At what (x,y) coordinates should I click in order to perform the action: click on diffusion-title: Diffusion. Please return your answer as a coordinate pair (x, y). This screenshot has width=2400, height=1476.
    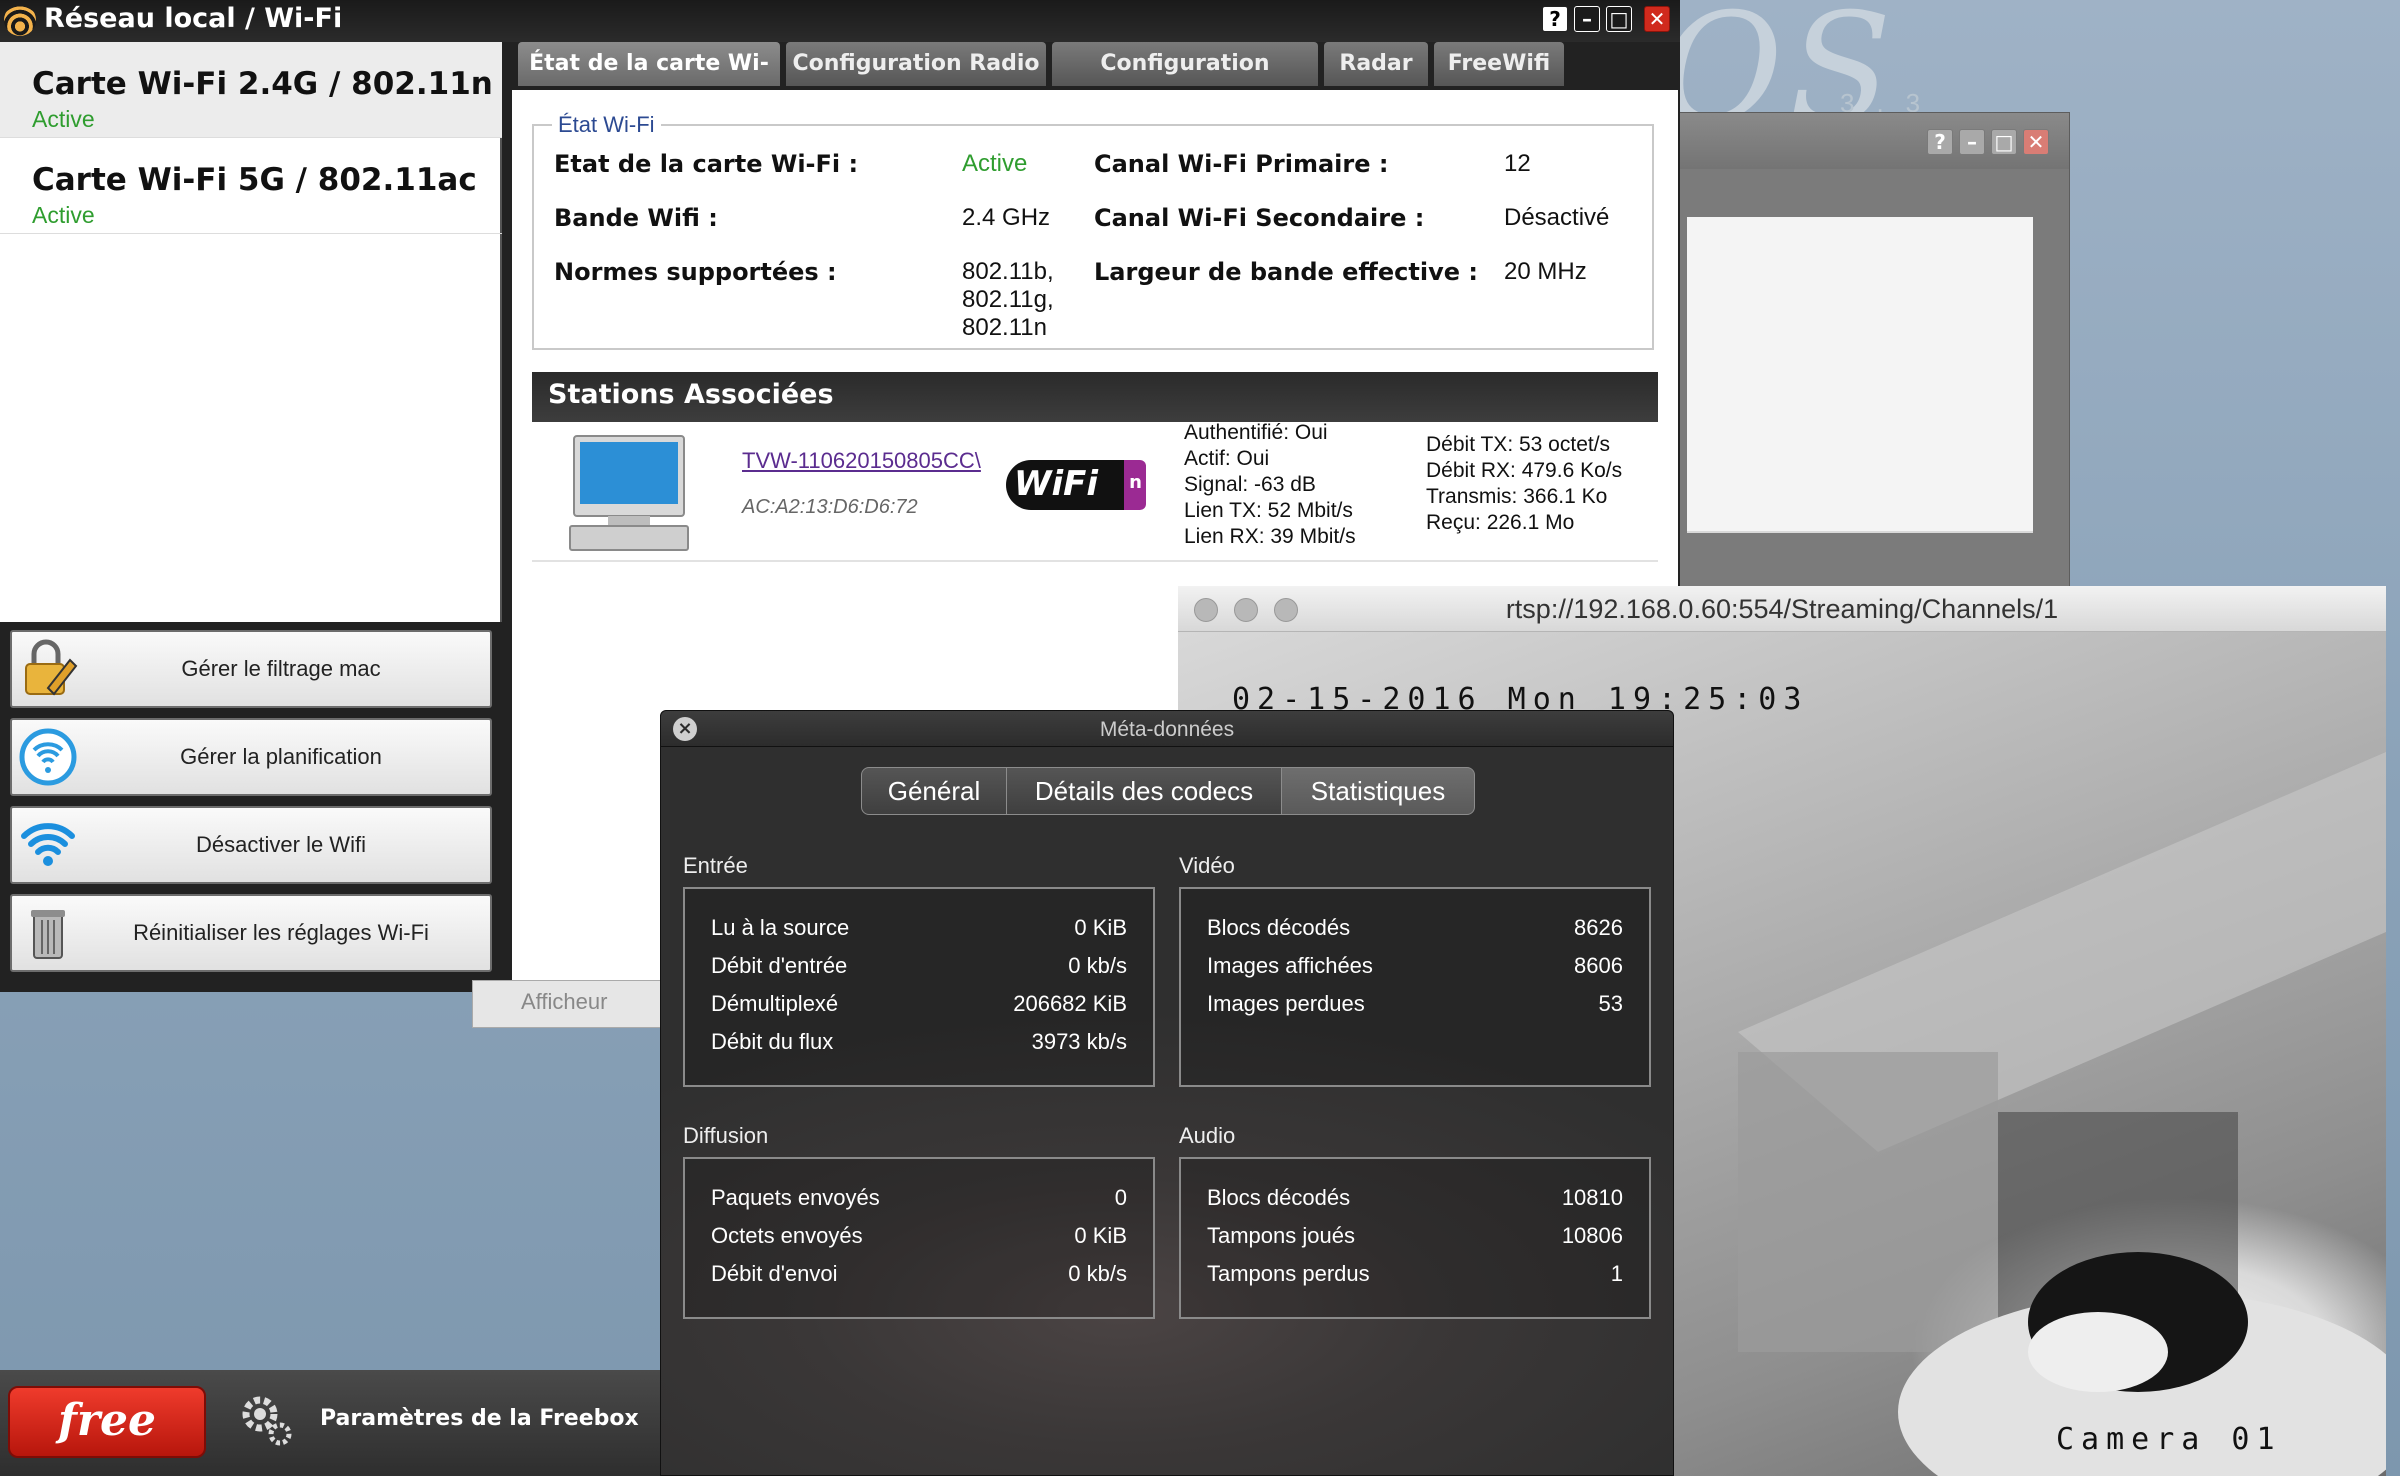
    Looking at the image, I should click on (726, 1135).